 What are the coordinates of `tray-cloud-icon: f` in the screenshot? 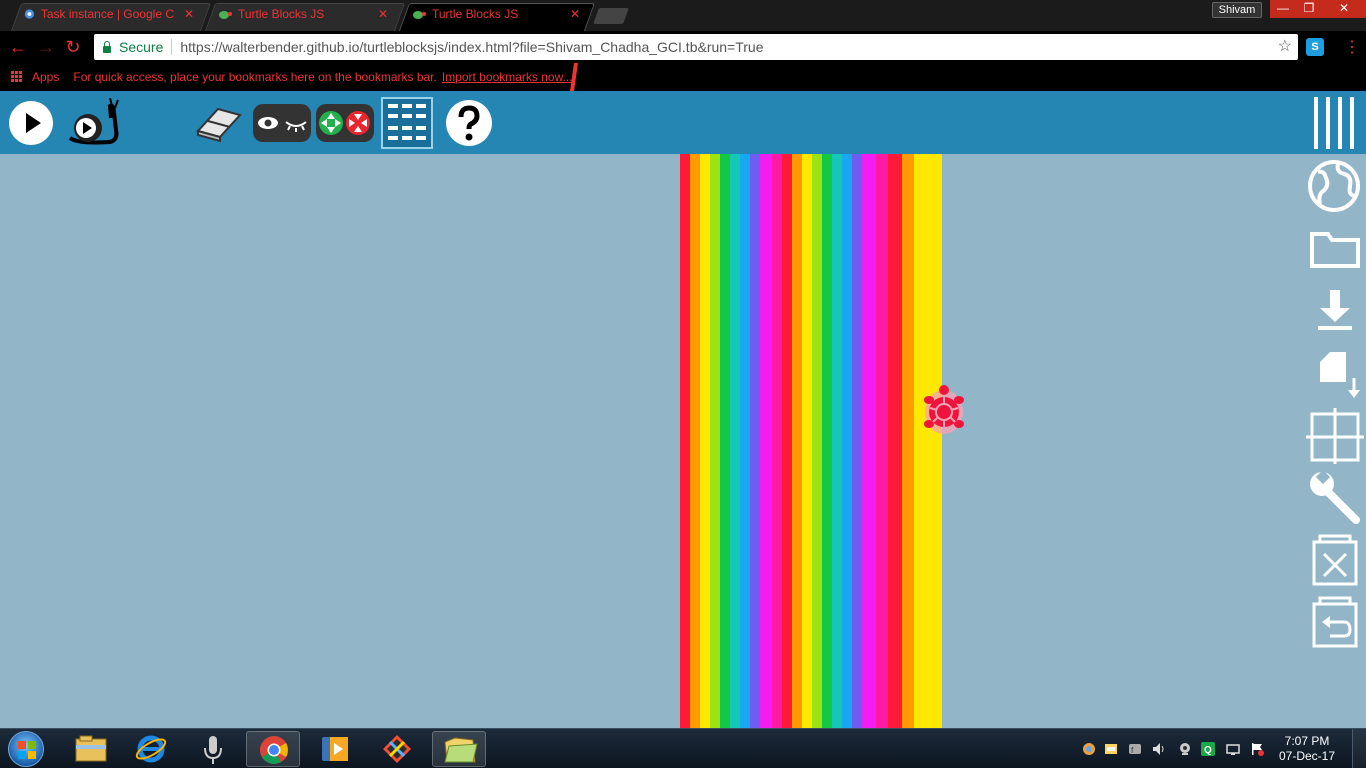 It's located at (1135, 749).